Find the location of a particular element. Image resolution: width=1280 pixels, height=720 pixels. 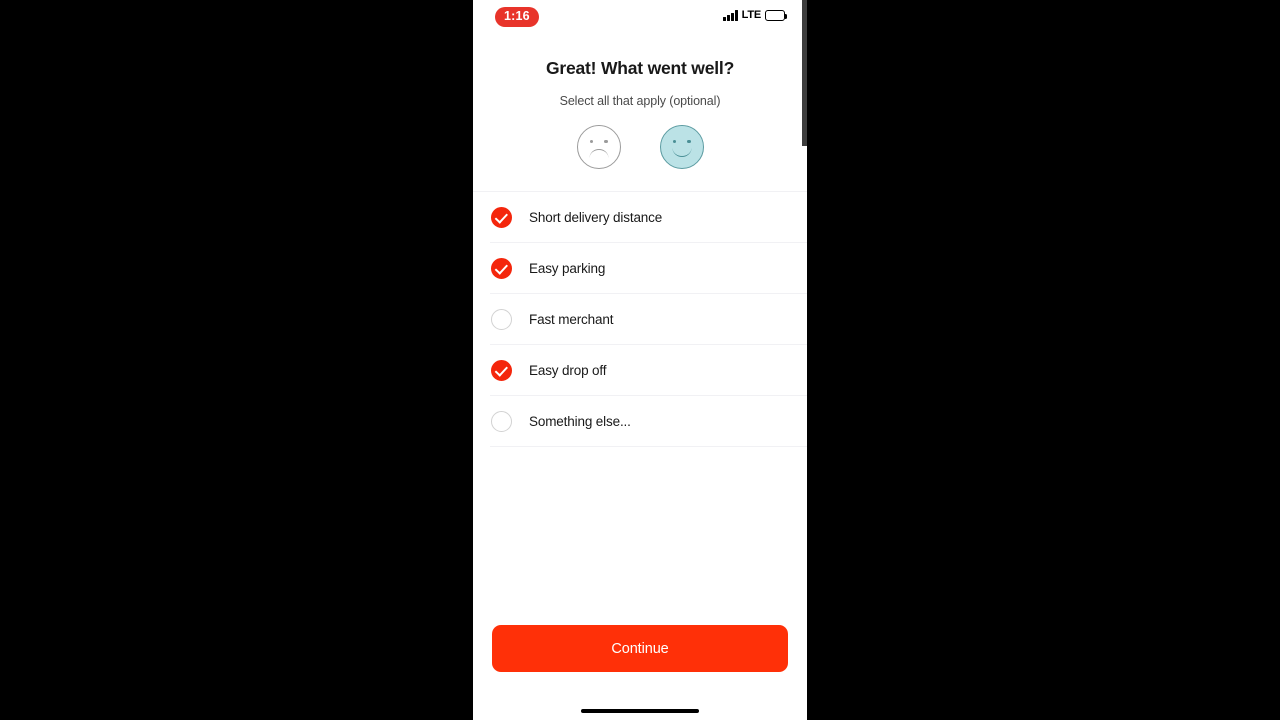

list-divider is located at coordinates (648, 446).